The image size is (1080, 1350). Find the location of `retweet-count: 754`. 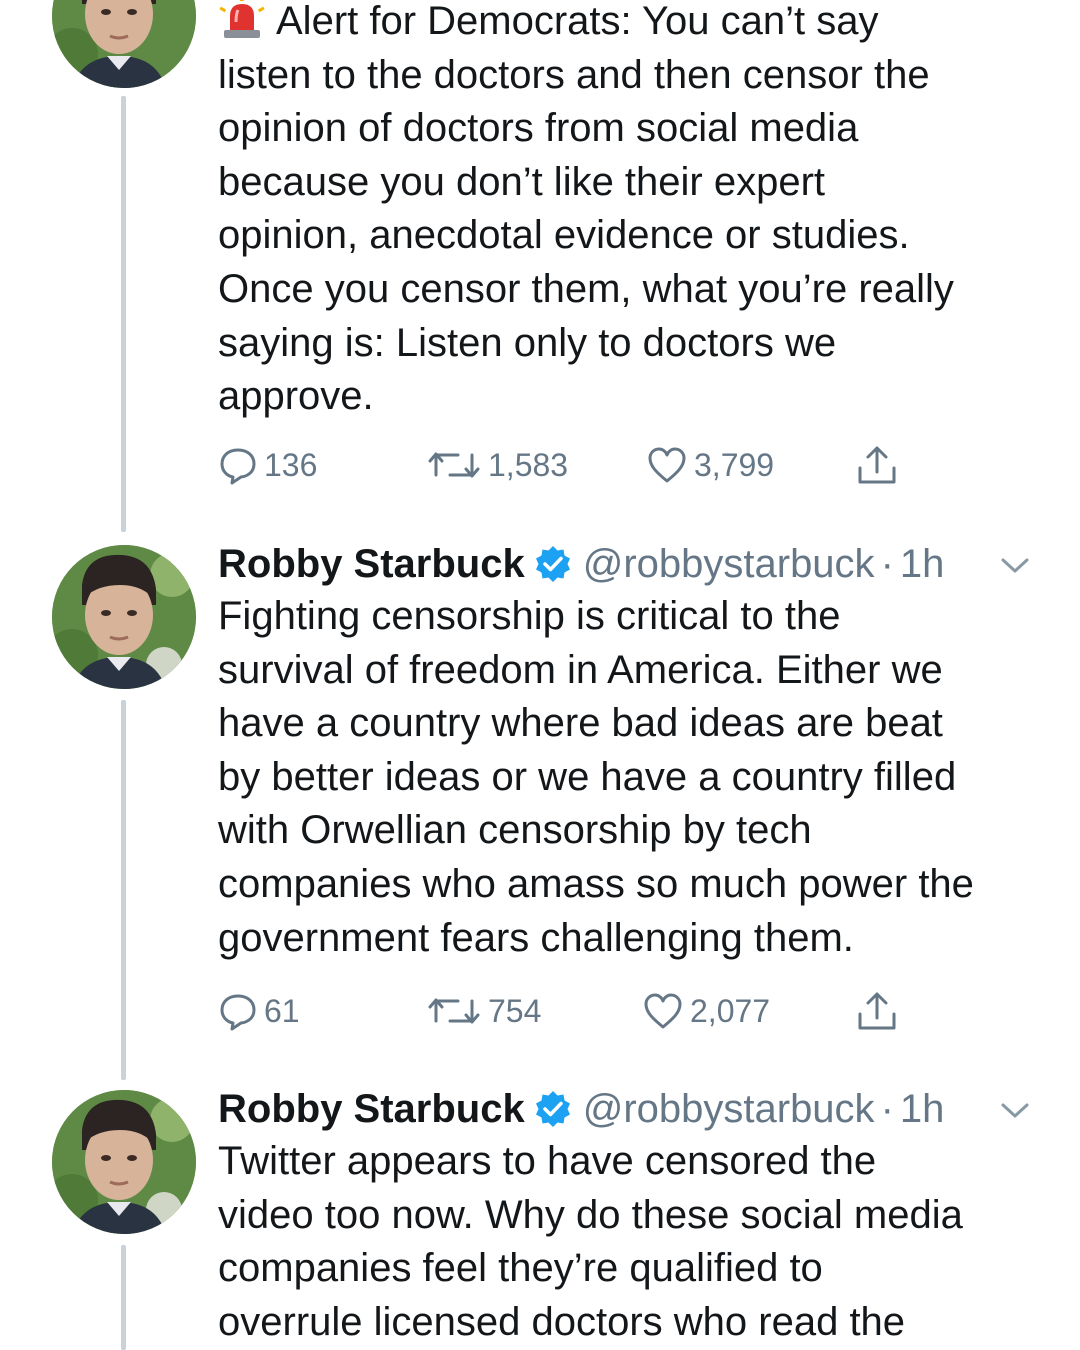

retweet-count: 754 is located at coordinates (515, 1010).